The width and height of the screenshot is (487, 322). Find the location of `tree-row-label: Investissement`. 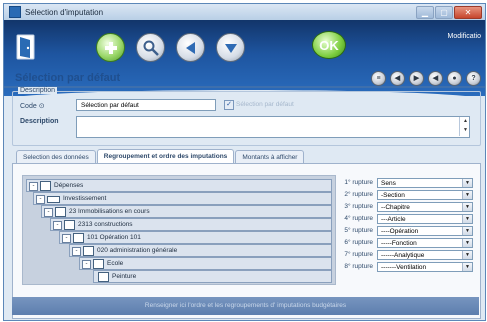

tree-row-label: Investissement is located at coordinates (85, 198).